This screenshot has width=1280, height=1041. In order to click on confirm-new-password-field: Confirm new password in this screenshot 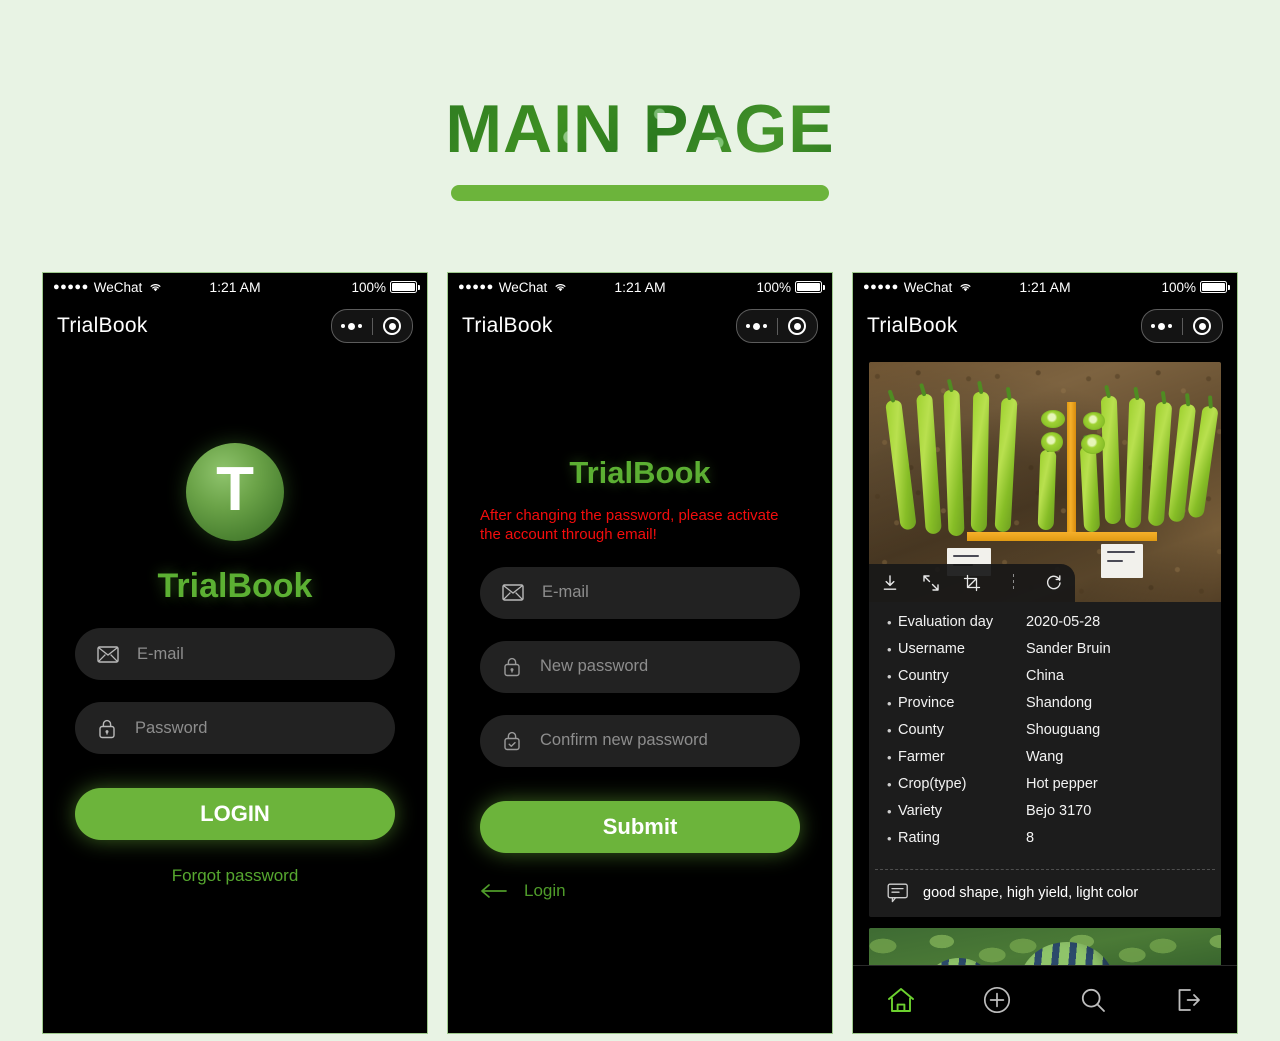, I will do `click(640, 740)`.